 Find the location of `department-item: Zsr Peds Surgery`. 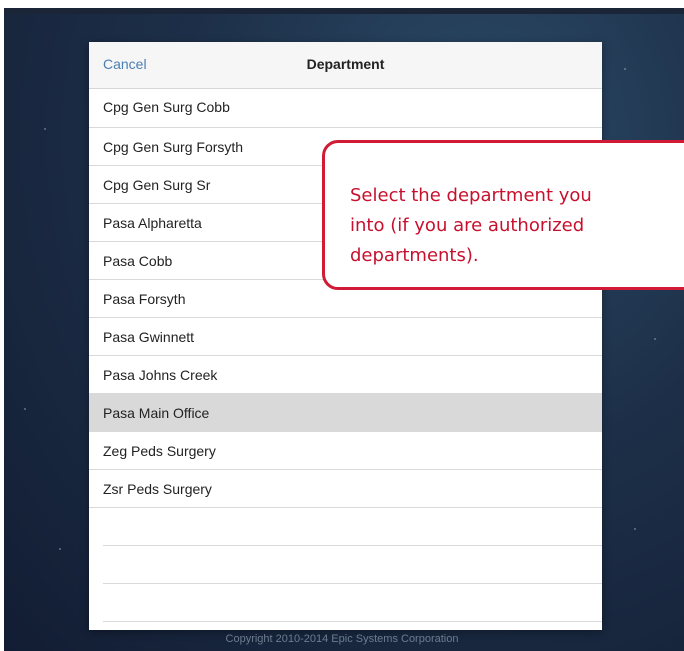

department-item: Zsr Peds Surgery is located at coordinates (345, 489).